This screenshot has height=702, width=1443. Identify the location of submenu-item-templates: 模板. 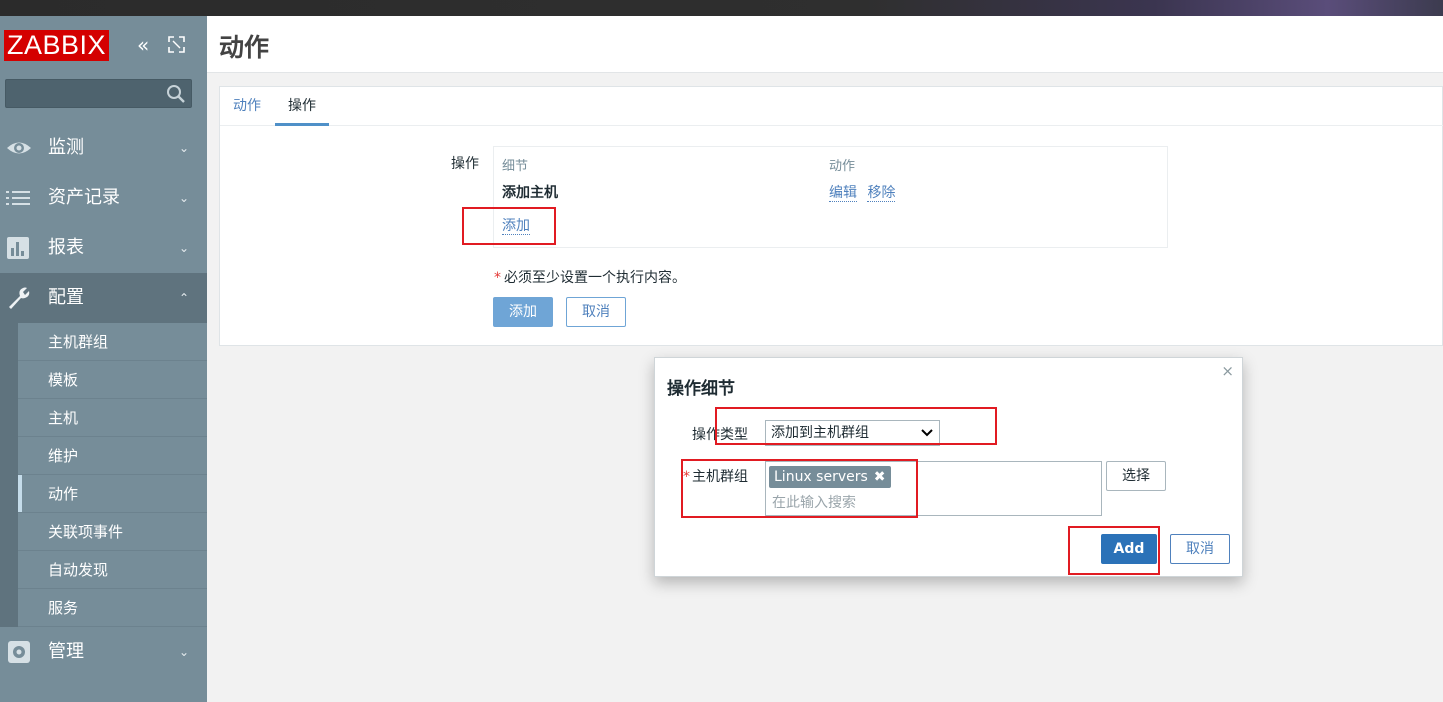
(112, 380).